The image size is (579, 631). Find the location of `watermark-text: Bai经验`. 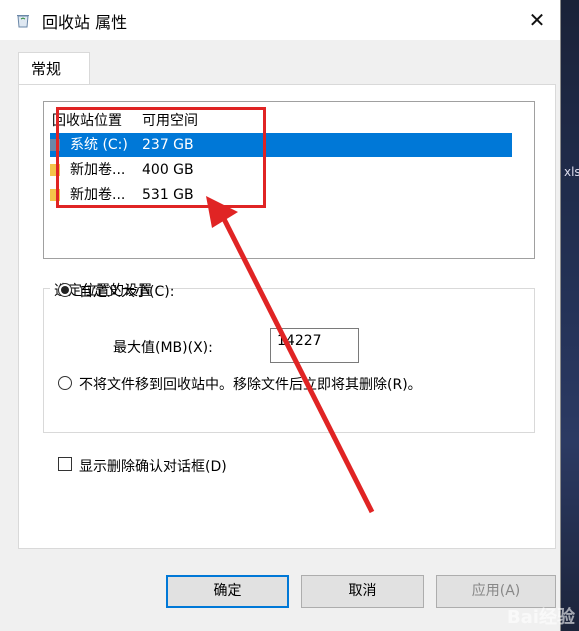

watermark-text: Bai经验 is located at coordinates (540, 617).